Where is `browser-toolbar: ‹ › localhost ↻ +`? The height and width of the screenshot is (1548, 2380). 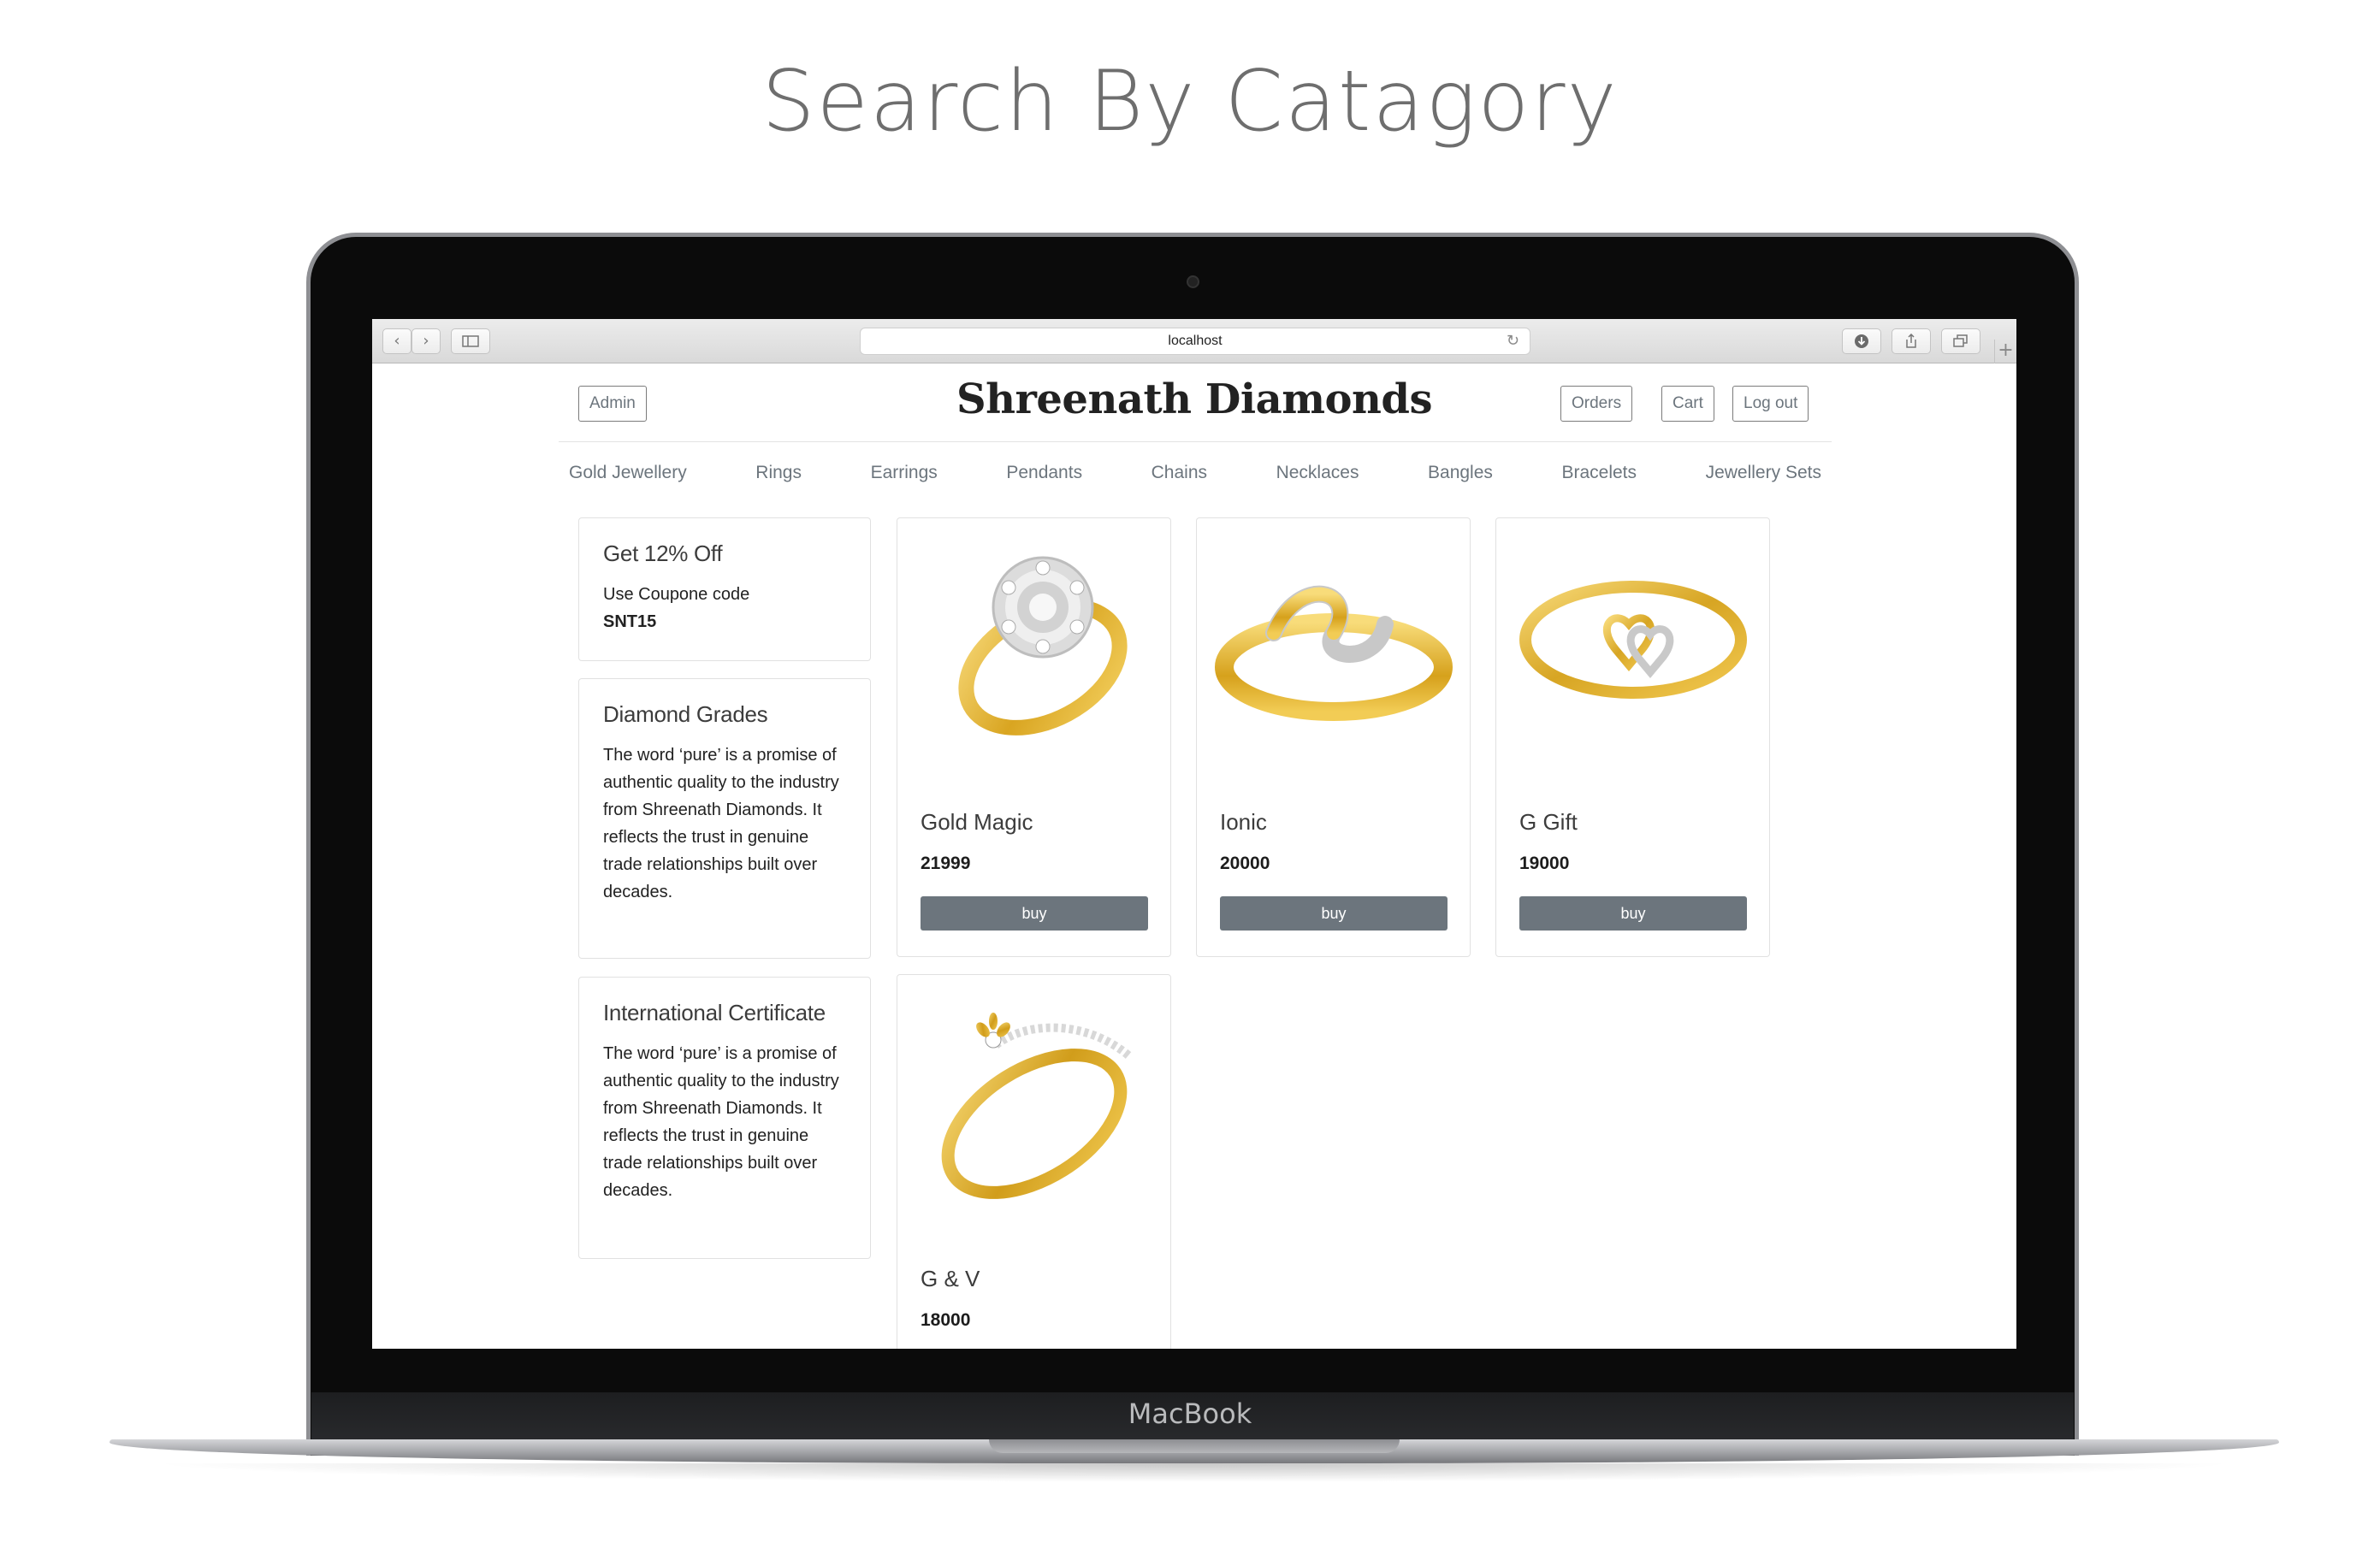
browser-toolbar: ‹ › localhost ↻ + is located at coordinates (1194, 341).